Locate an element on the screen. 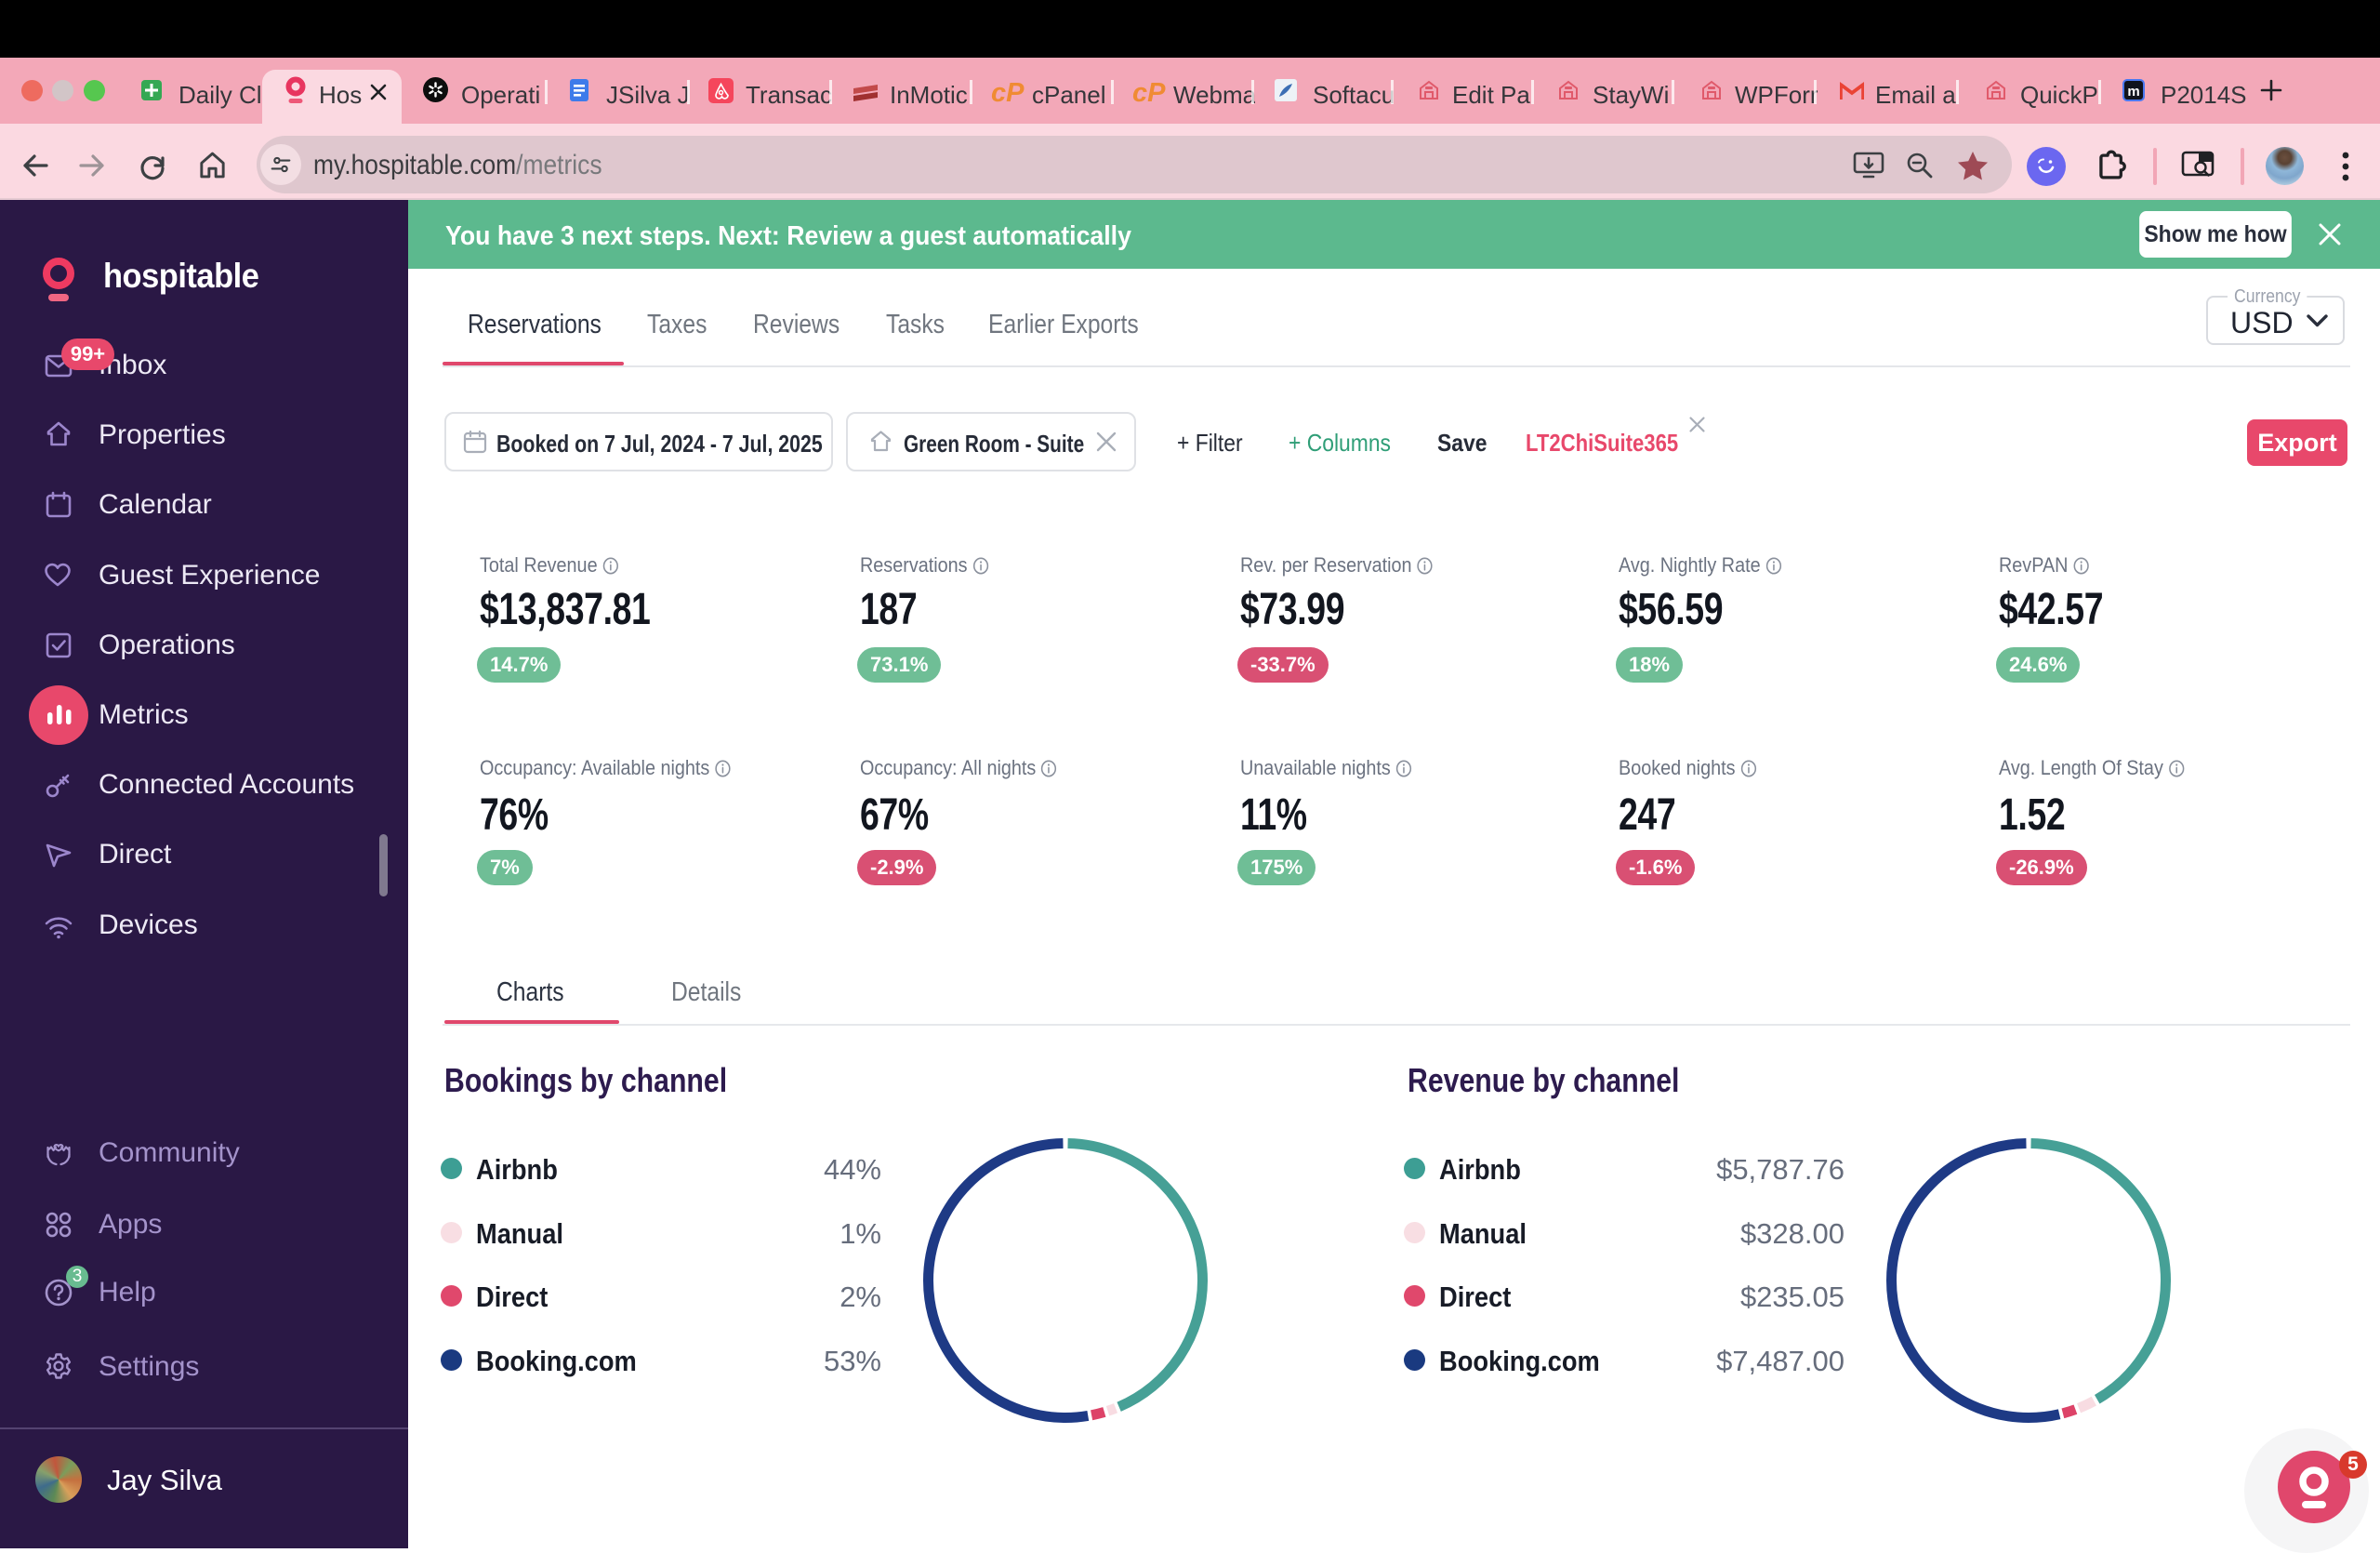 Image resolution: width=2380 pixels, height=1553 pixels. svg-text: m is located at coordinates (2133, 92).